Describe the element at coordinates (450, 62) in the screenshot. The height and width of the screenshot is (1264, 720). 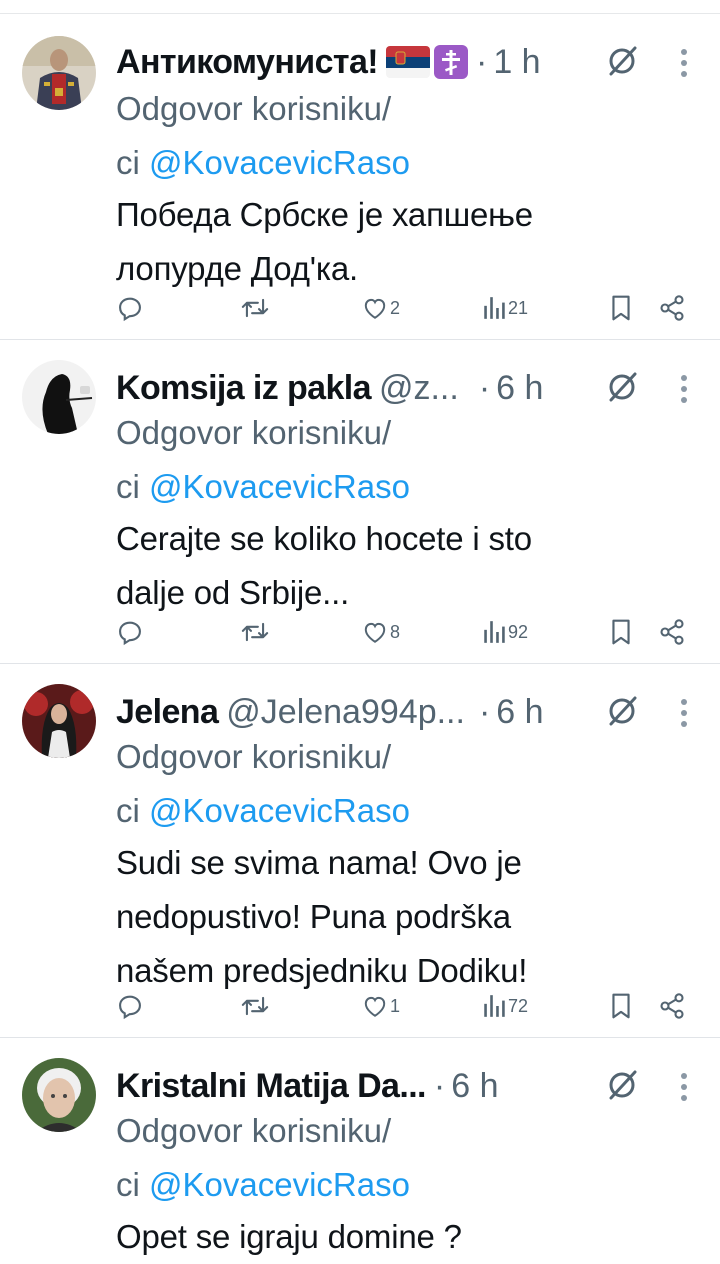
I see `orthodox-cross-icon` at that location.